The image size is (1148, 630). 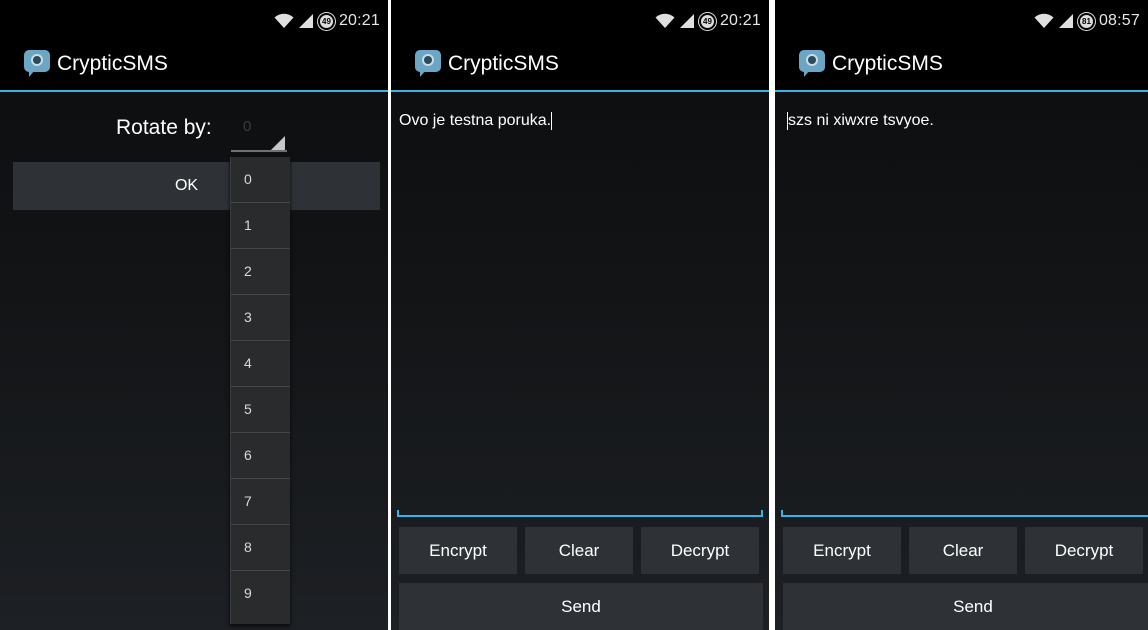 What do you see at coordinates (552, 121) in the screenshot?
I see `text-cursor` at bounding box center [552, 121].